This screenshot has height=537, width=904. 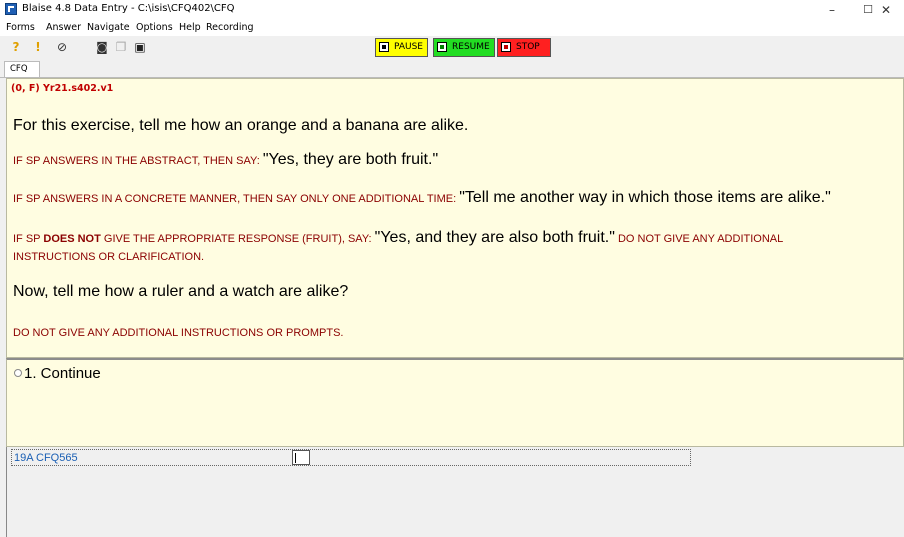 I want to click on menu-recording: Recording, so click(x=230, y=27).